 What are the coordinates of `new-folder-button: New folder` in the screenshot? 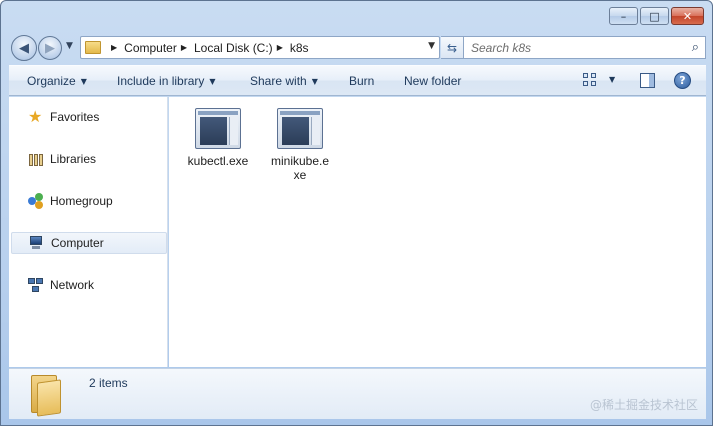 It's located at (432, 81).